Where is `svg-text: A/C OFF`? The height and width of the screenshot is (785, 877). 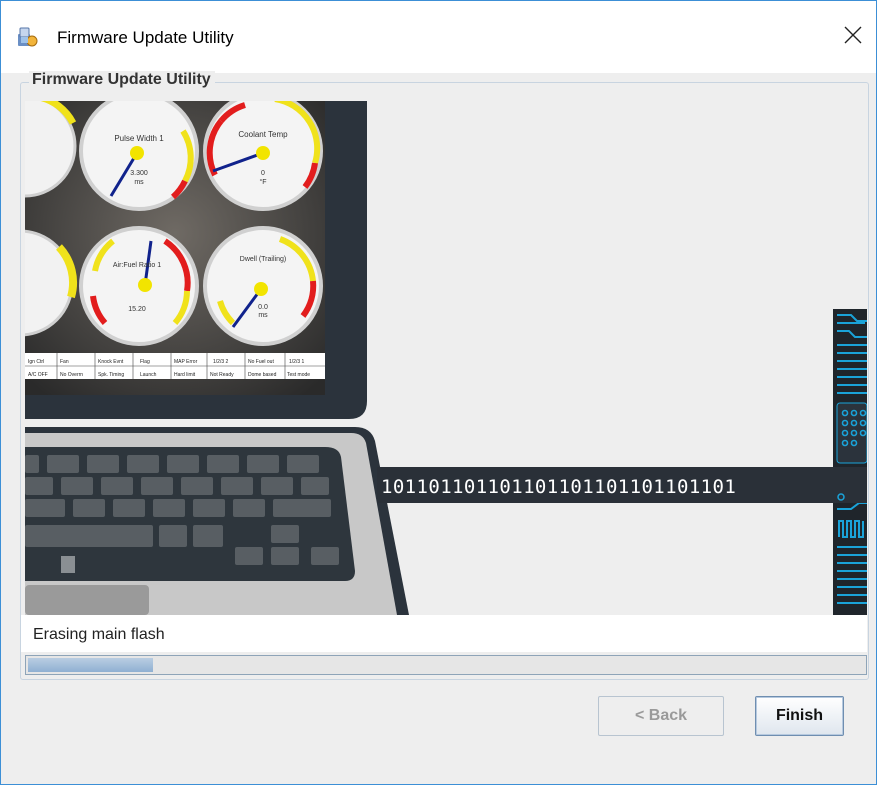 svg-text: A/C OFF is located at coordinates (38, 375).